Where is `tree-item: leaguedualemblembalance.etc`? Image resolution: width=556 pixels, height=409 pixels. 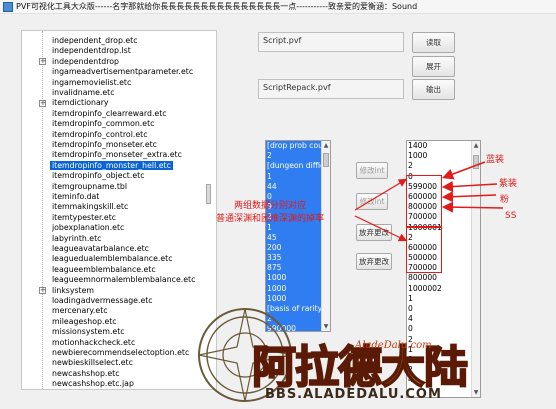
tree-item: leaguedualemblembalance.etc is located at coordinates (112, 259).